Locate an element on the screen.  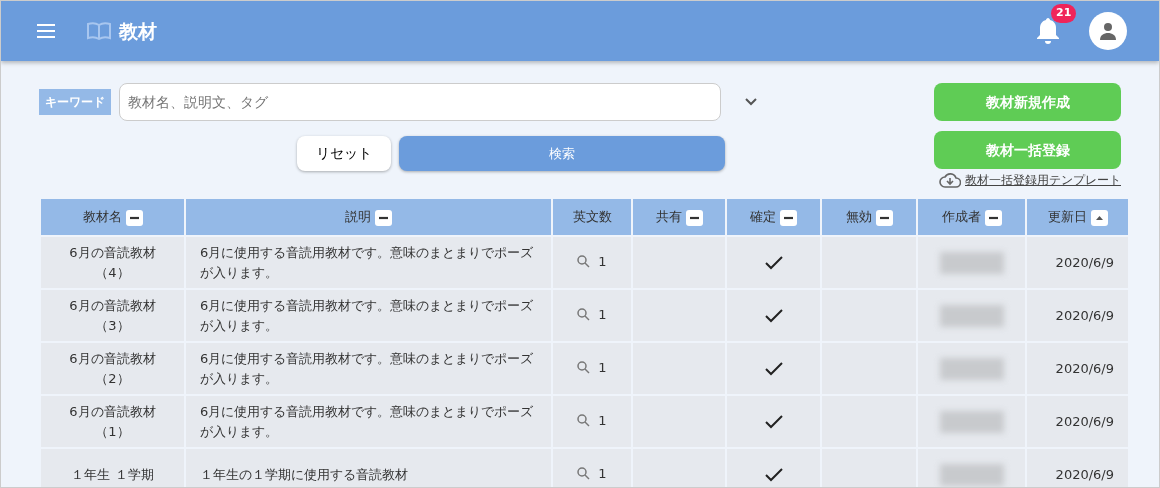
column-header: 共有 is located at coordinates (668, 217).